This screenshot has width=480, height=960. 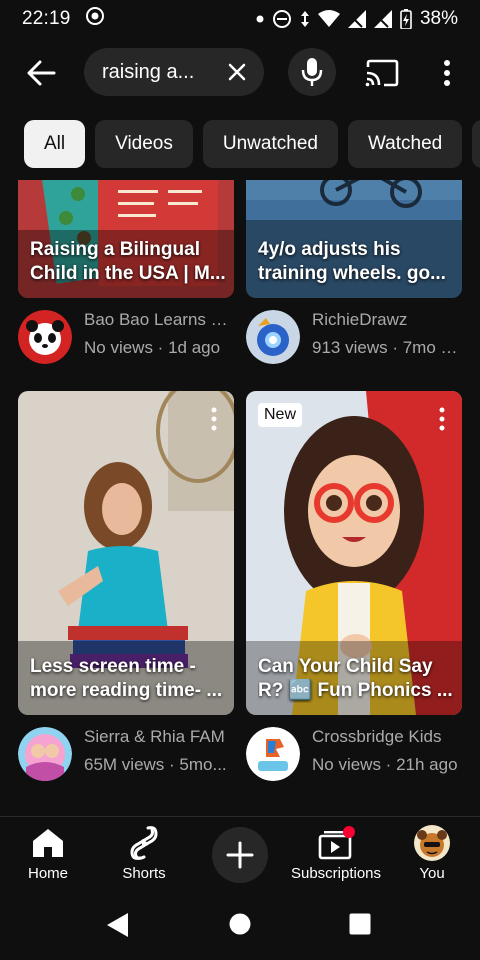 What do you see at coordinates (328, 19) in the screenshot?
I see `wifi-icon` at bounding box center [328, 19].